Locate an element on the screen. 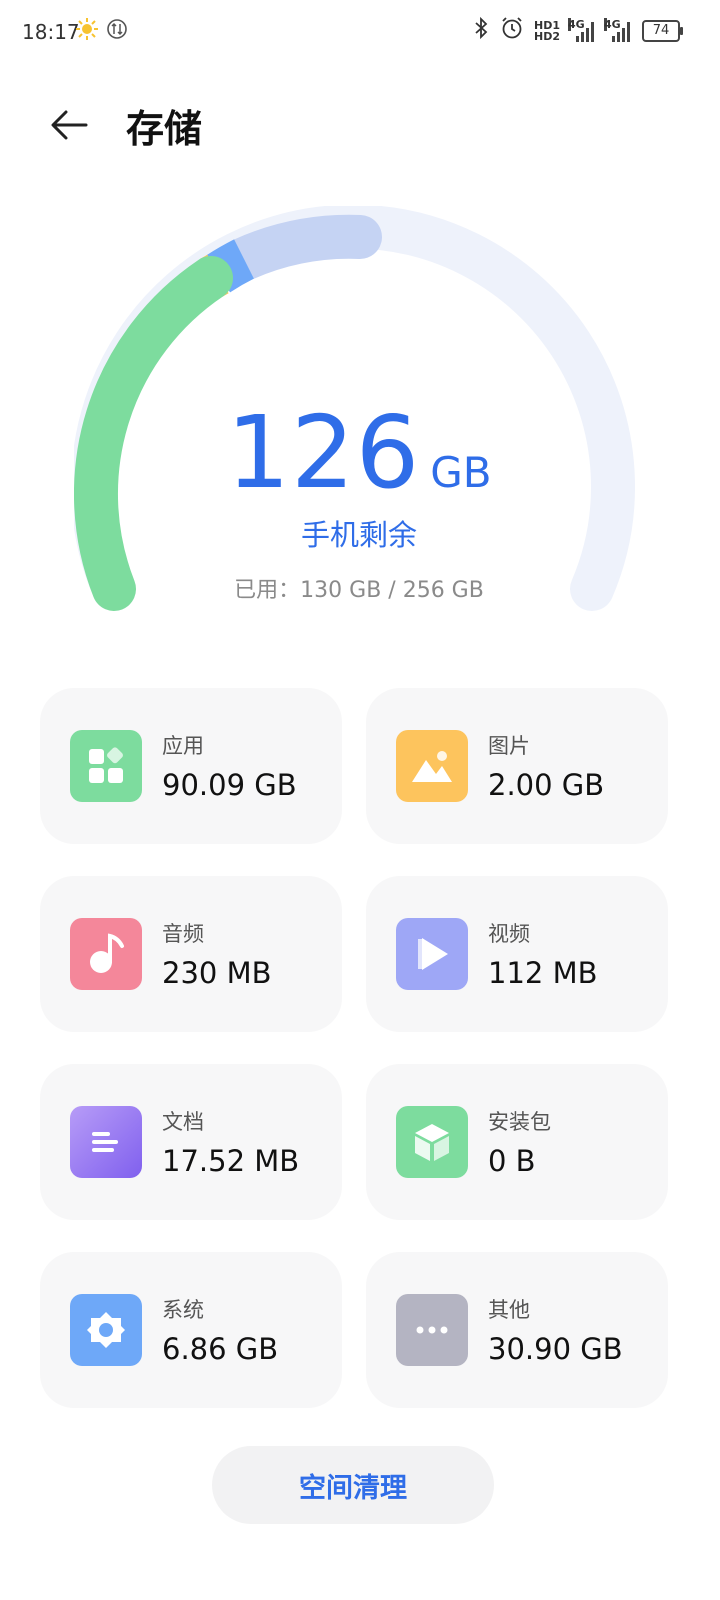 This screenshot has width=720, height=1600. category-card-system: 系统 6.86 GB is located at coordinates (191, 1330).